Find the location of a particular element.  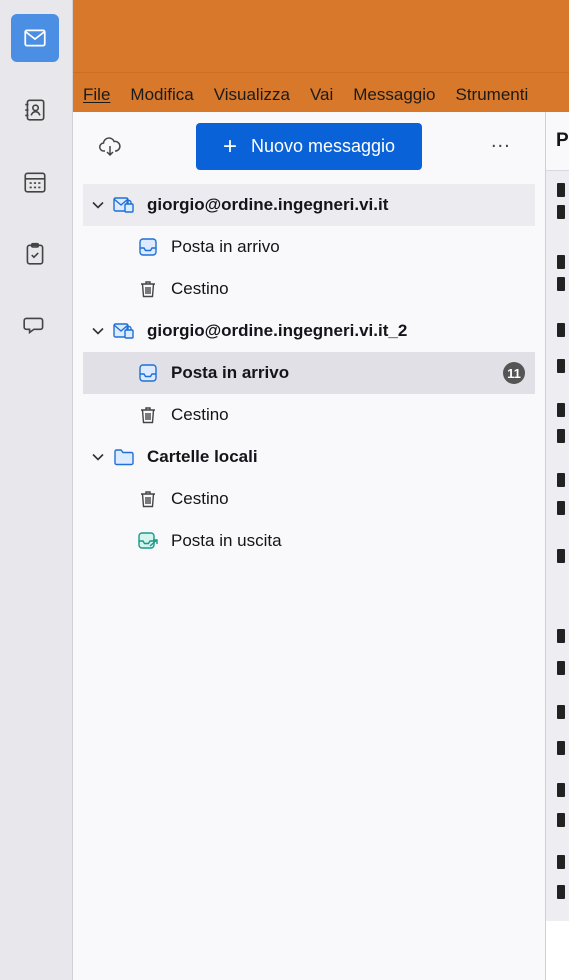

menu-modifica: Modifica is located at coordinates (161, 99).